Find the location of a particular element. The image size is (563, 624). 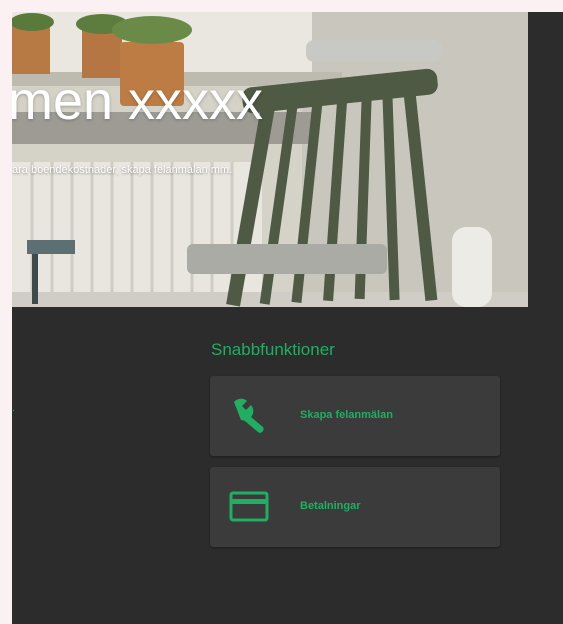

edge-indicator: · is located at coordinates (14, 410).